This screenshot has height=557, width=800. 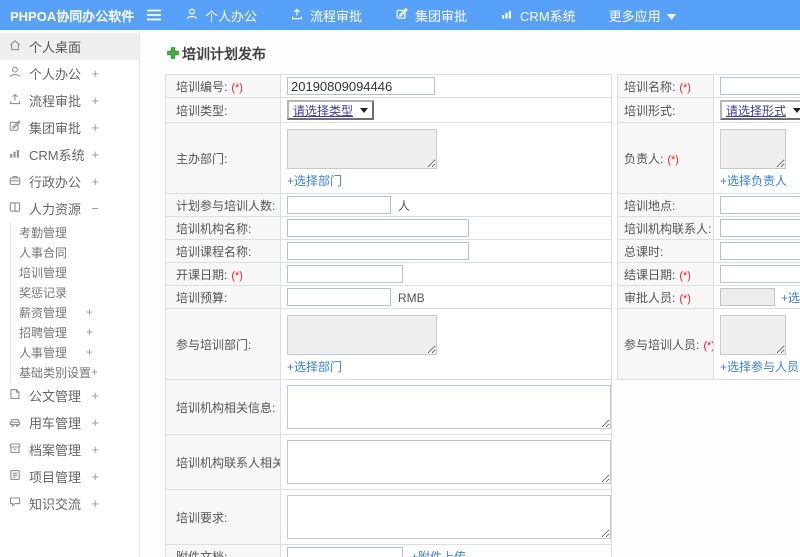 I want to click on select-approvers-link: +选择审批人员, so click(x=790, y=298).